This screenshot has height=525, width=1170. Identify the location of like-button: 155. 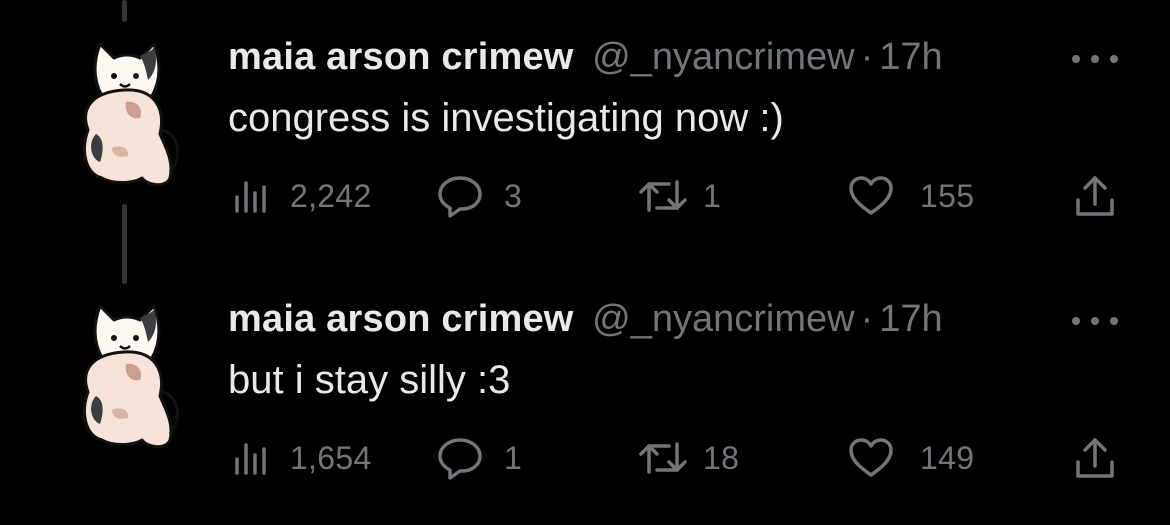
(911, 196).